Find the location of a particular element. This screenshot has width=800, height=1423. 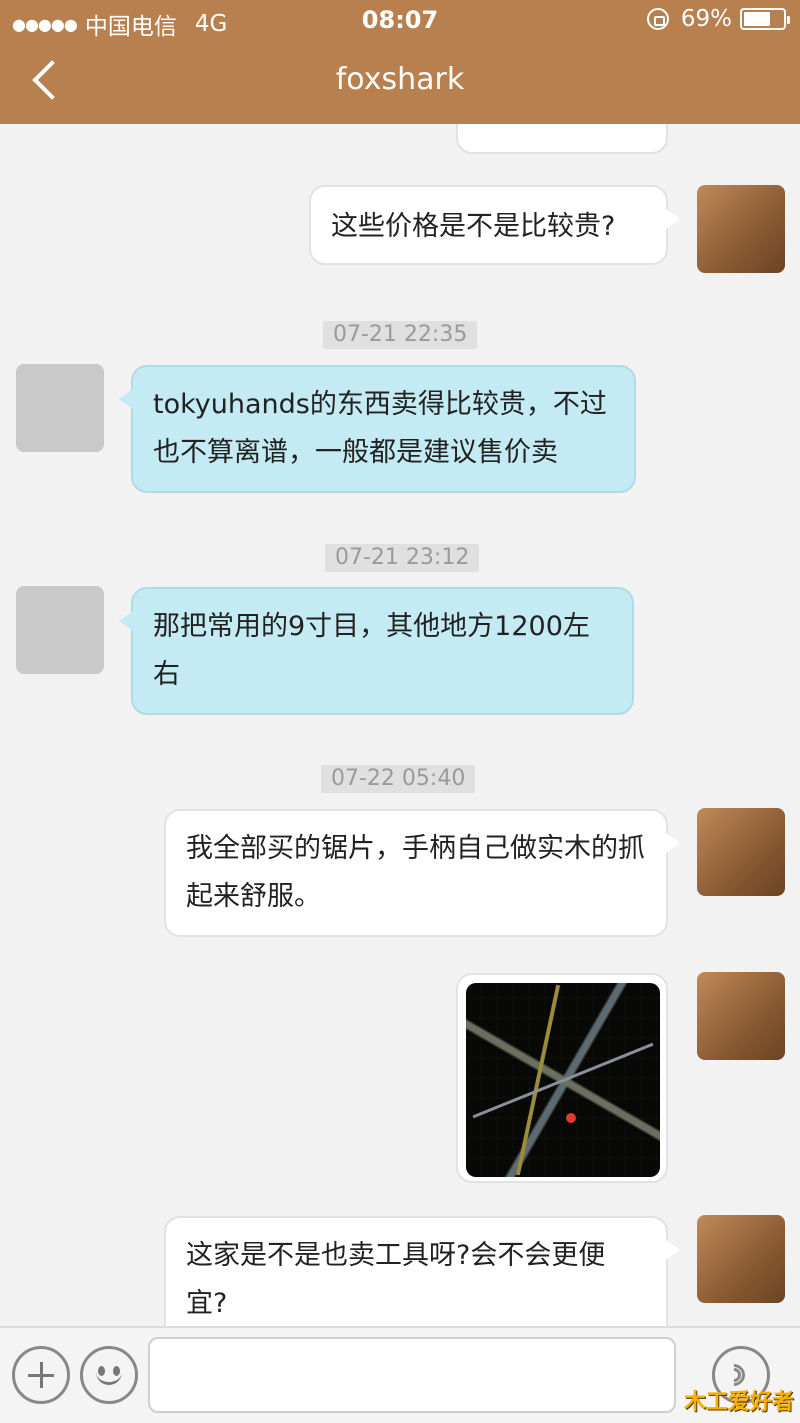

timestamp: 07-21 22:35 is located at coordinates (400, 335).